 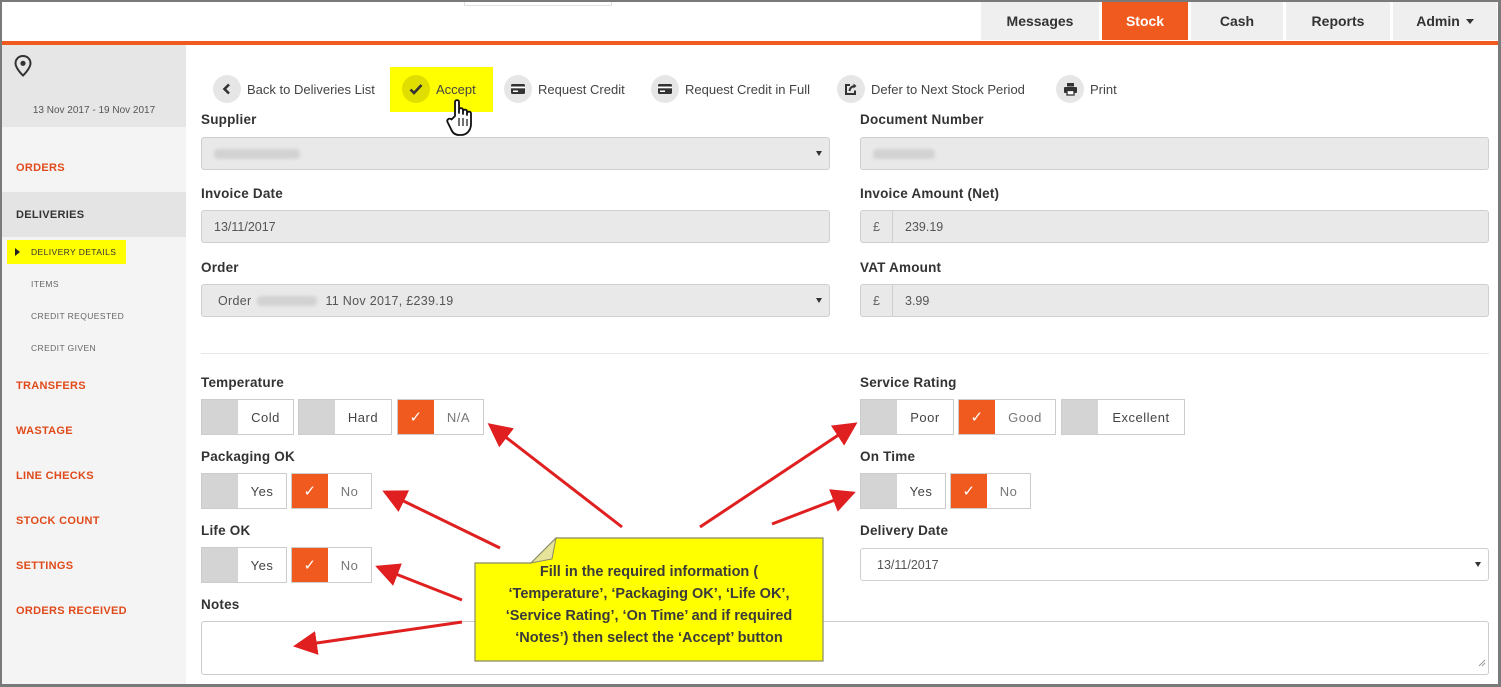 I want to click on arrow-to-service-rating, so click(x=778, y=475).